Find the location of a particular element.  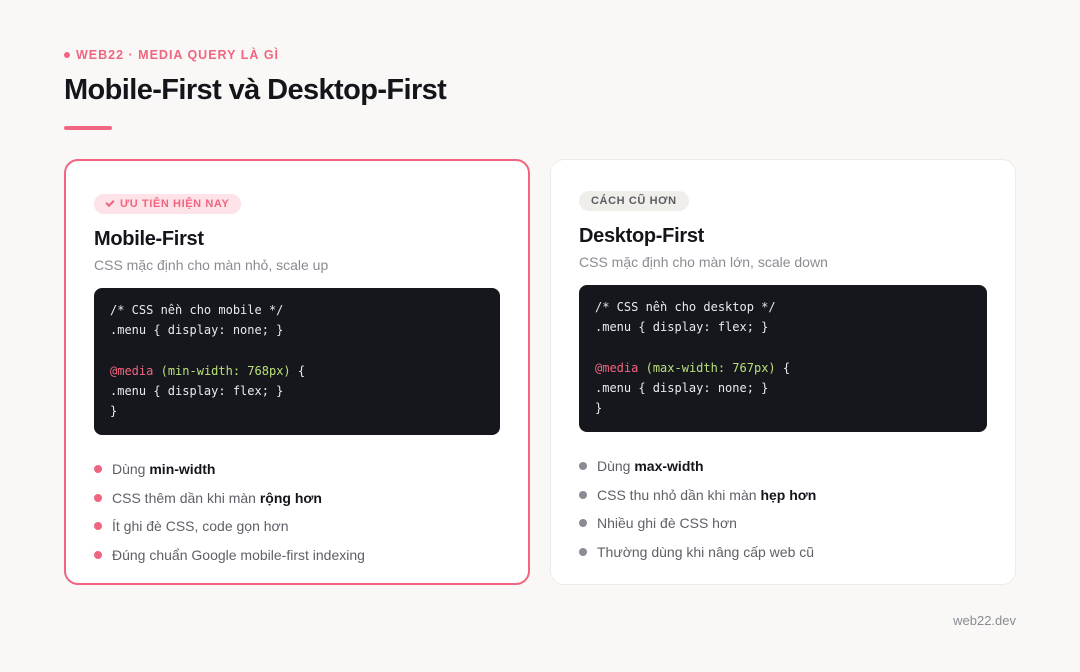

media-condition: (min-width: 768px) is located at coordinates (225, 370).